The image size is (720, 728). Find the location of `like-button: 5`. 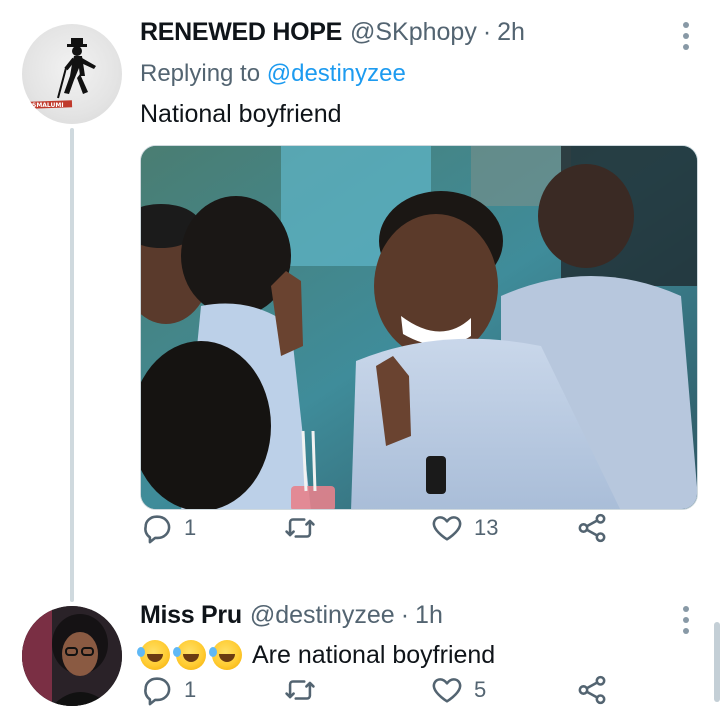

like-button: 5 is located at coordinates (458, 690).